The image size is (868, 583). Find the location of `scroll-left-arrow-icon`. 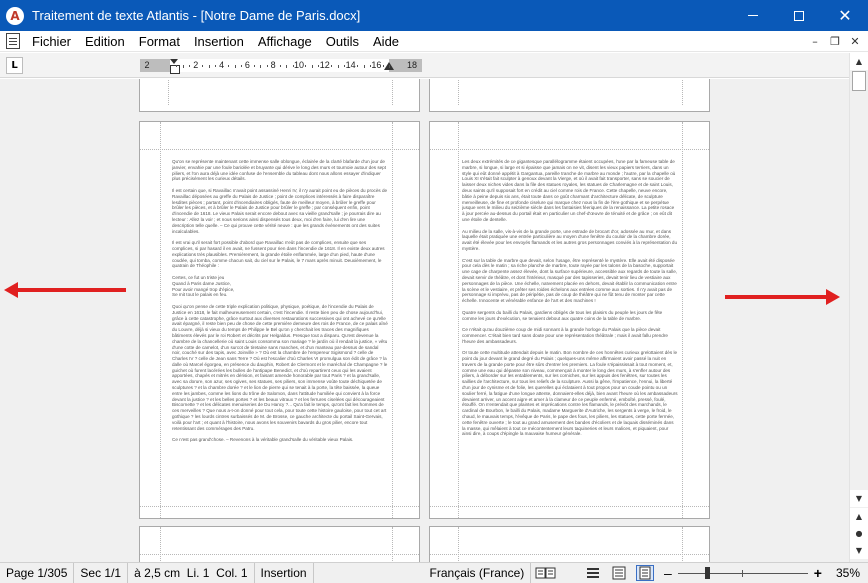

scroll-left-arrow-icon is located at coordinates (71, 290).